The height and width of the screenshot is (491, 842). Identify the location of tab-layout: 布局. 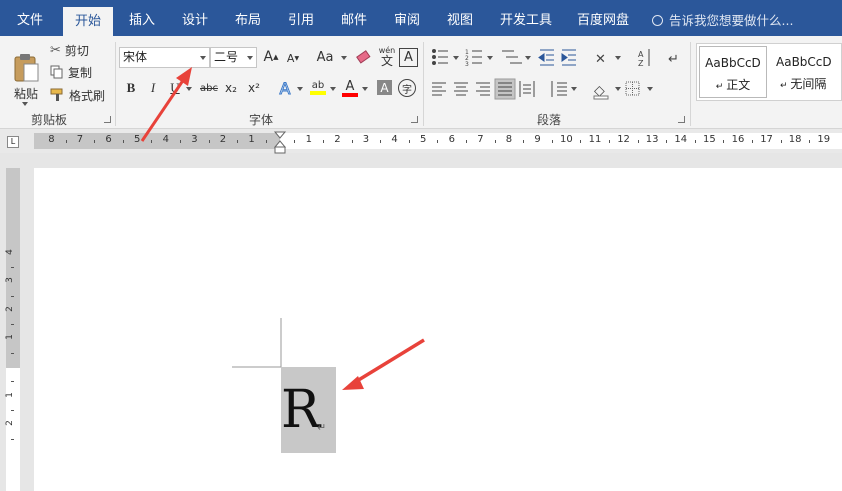
(248, 18).